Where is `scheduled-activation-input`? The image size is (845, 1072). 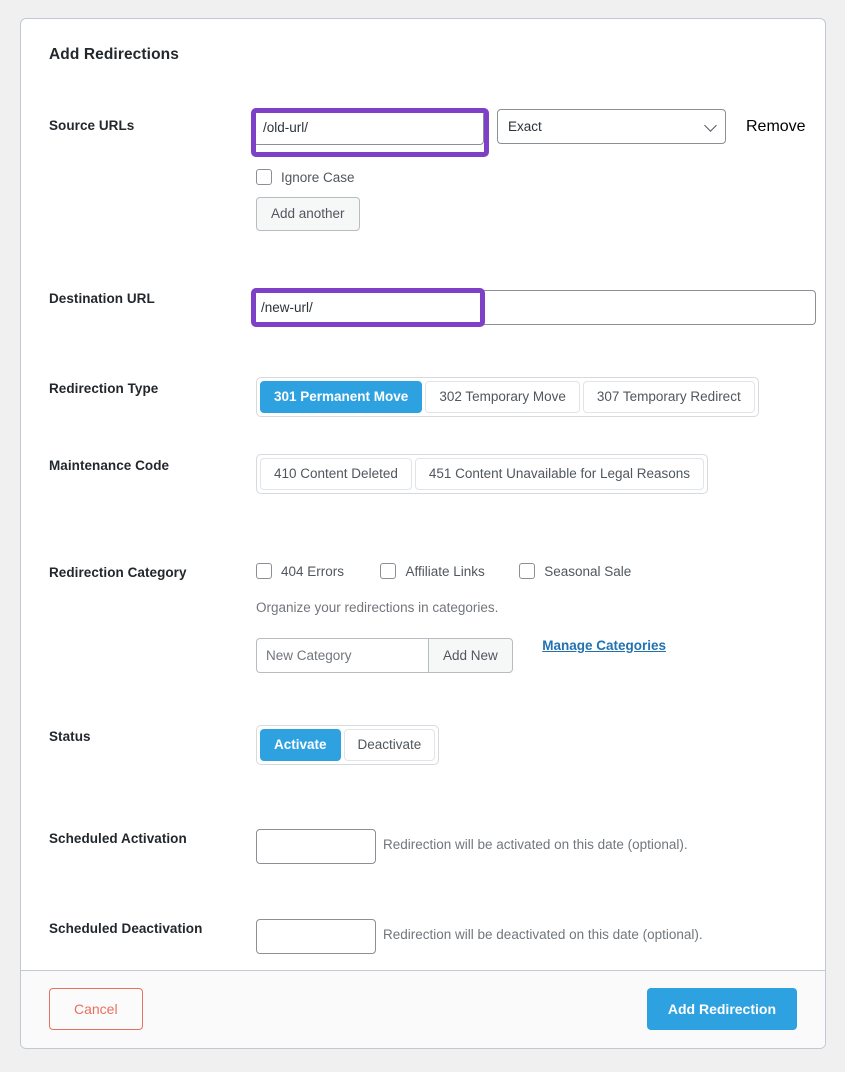
scheduled-activation-input is located at coordinates (316, 846).